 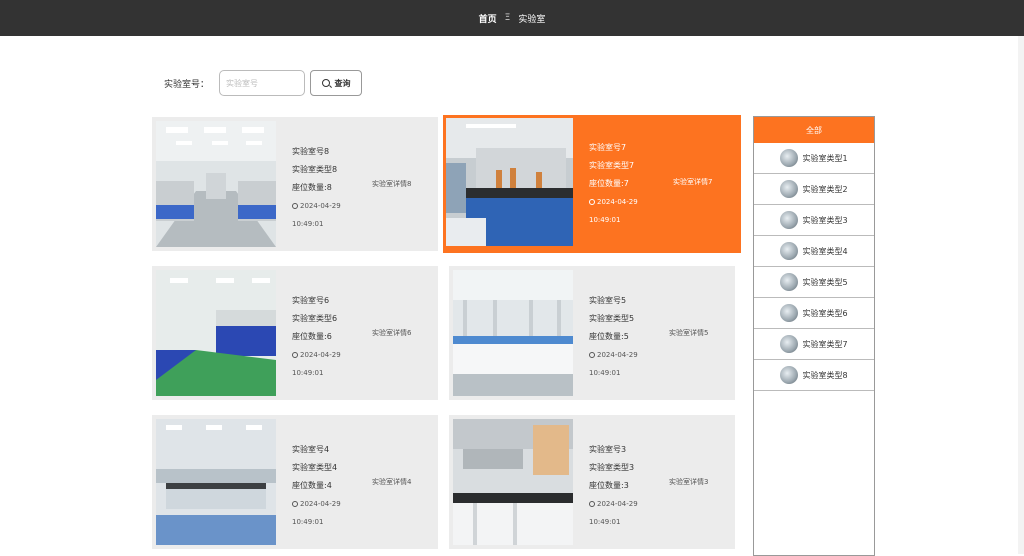 I want to click on lab-name: 实验室号8, so click(x=311, y=151).